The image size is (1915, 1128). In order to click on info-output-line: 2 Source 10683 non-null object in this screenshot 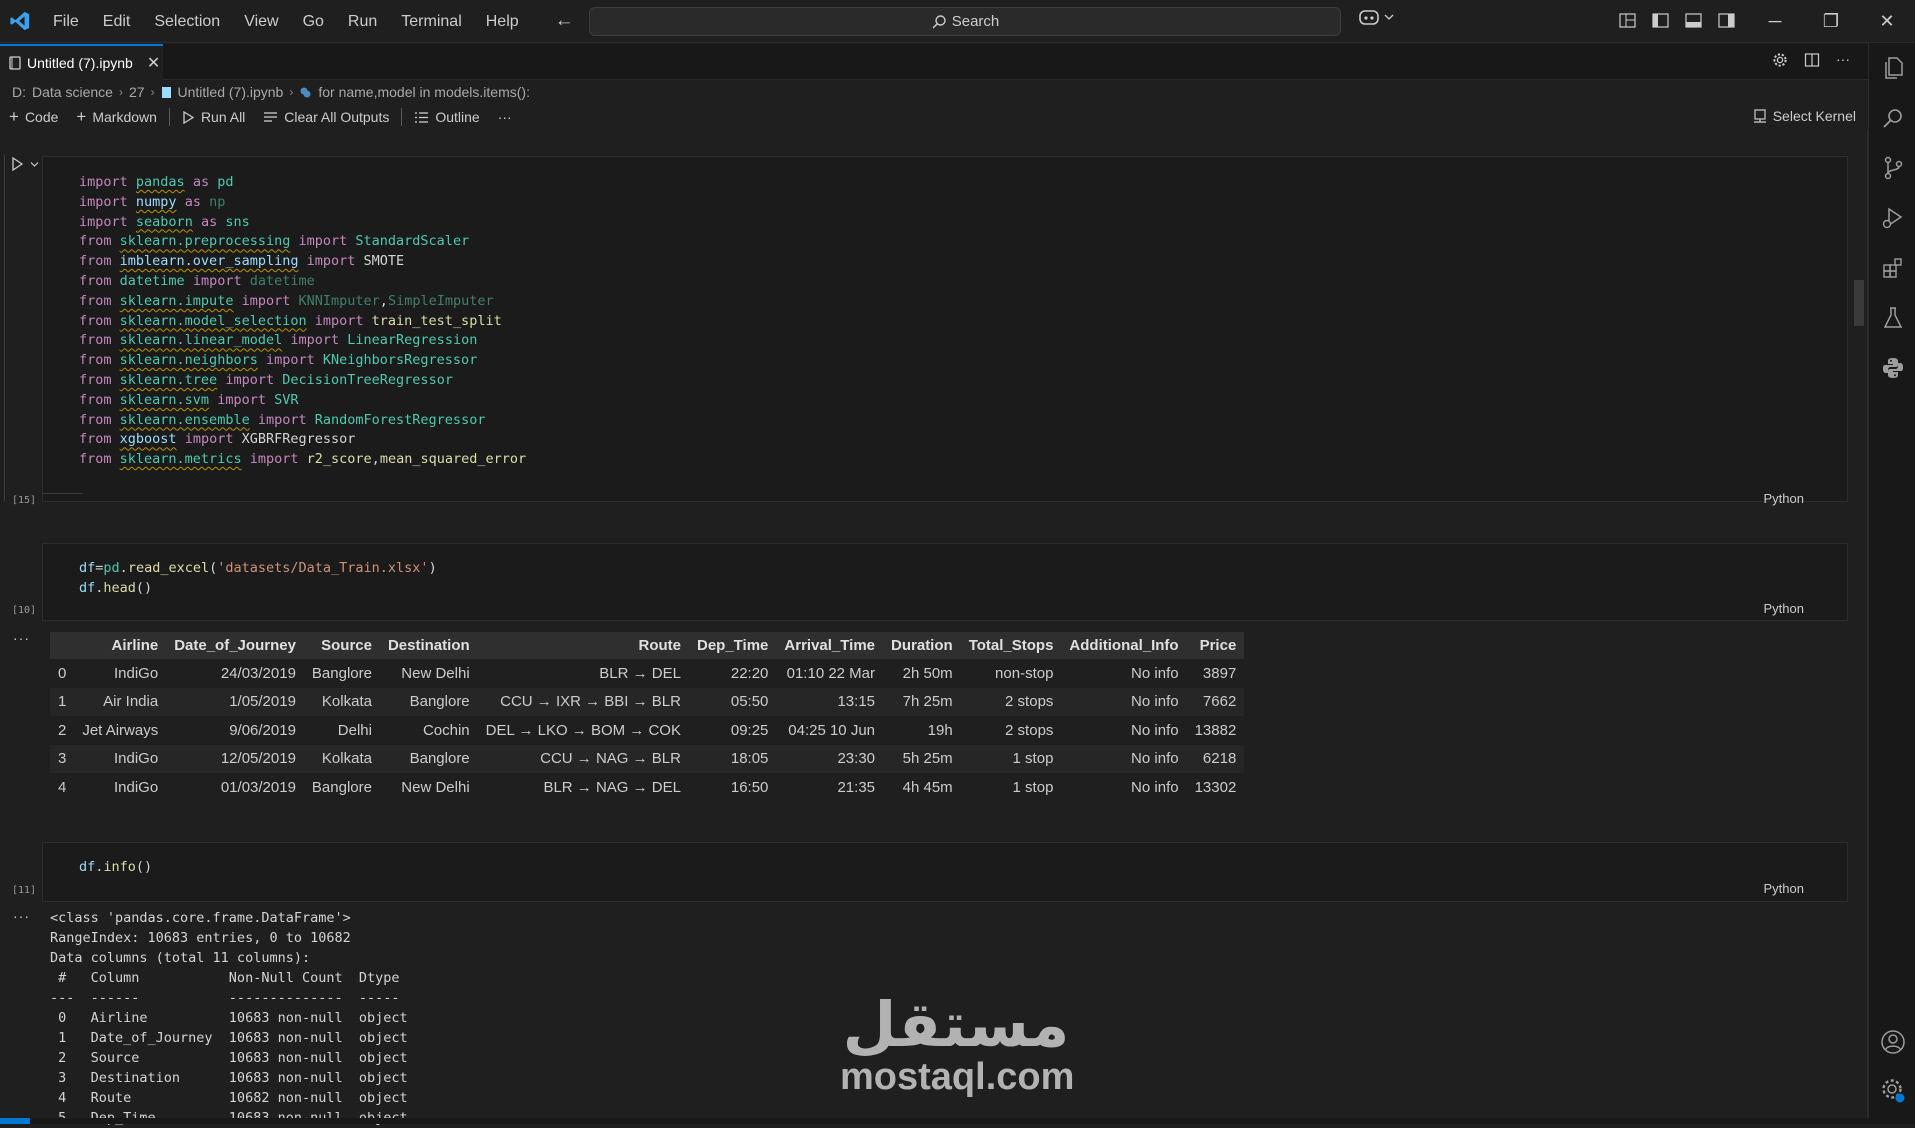, I will do `click(229, 1058)`.